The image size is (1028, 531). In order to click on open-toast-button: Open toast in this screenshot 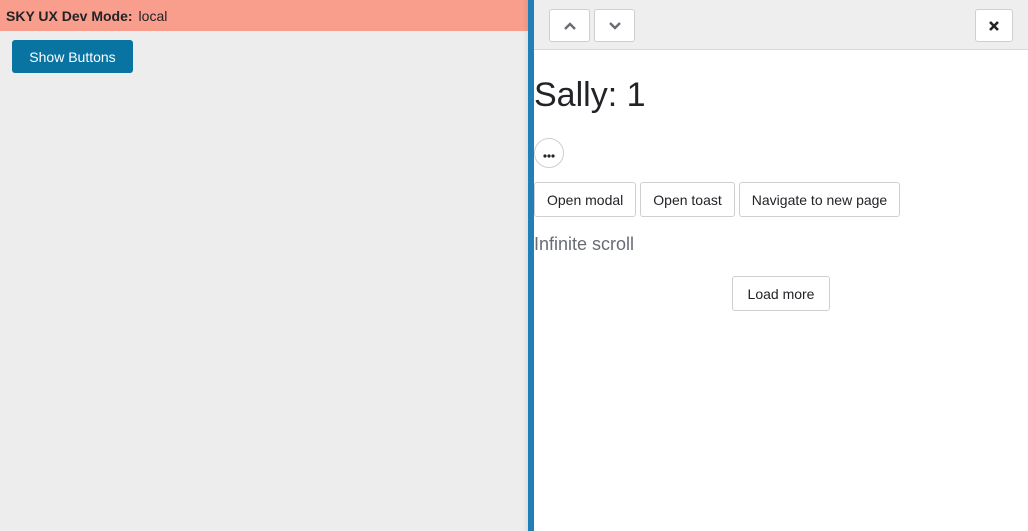, I will do `click(687, 199)`.